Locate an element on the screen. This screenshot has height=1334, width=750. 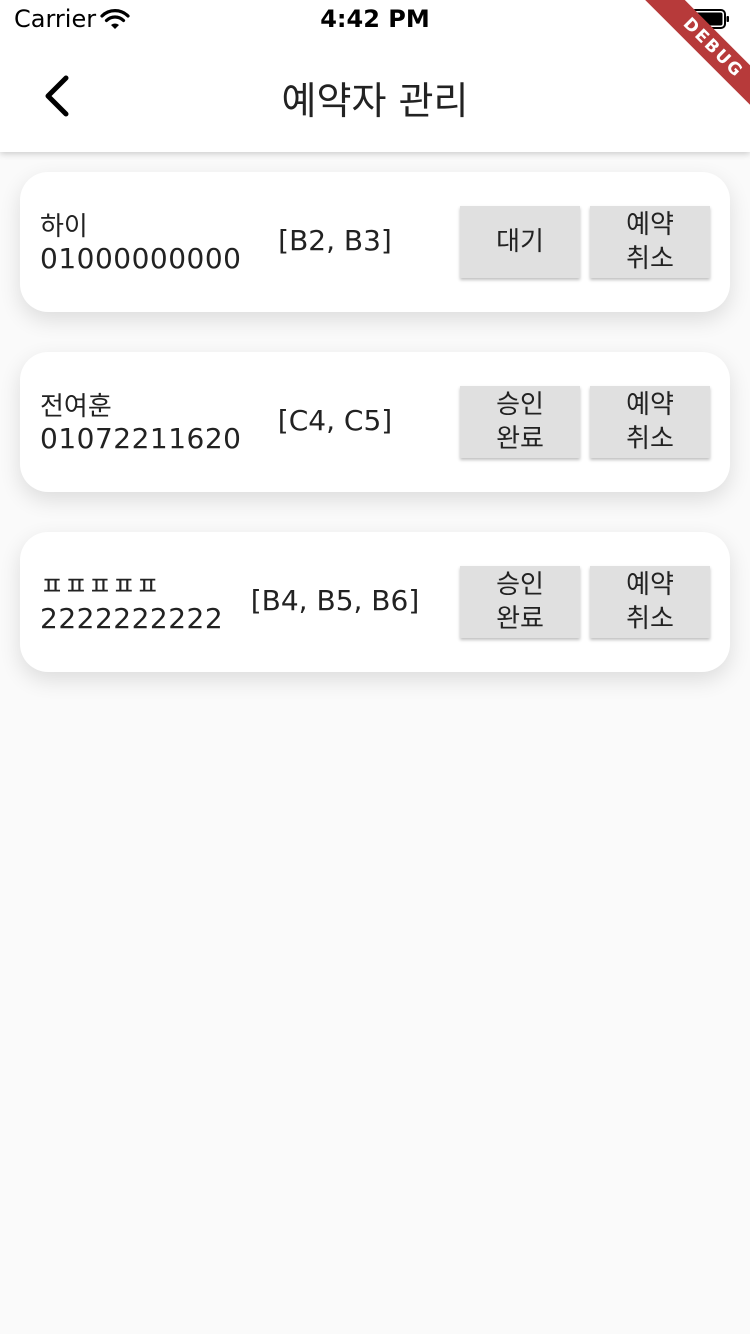
reserver-phone: 01000000000 is located at coordinates (141, 258).